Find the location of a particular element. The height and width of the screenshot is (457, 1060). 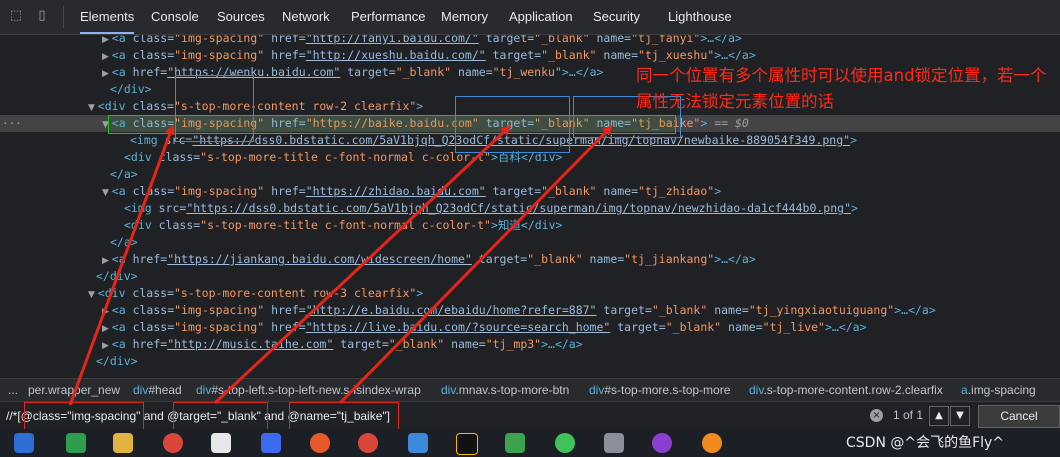

clear-search-icon: × is located at coordinates (876, 415).